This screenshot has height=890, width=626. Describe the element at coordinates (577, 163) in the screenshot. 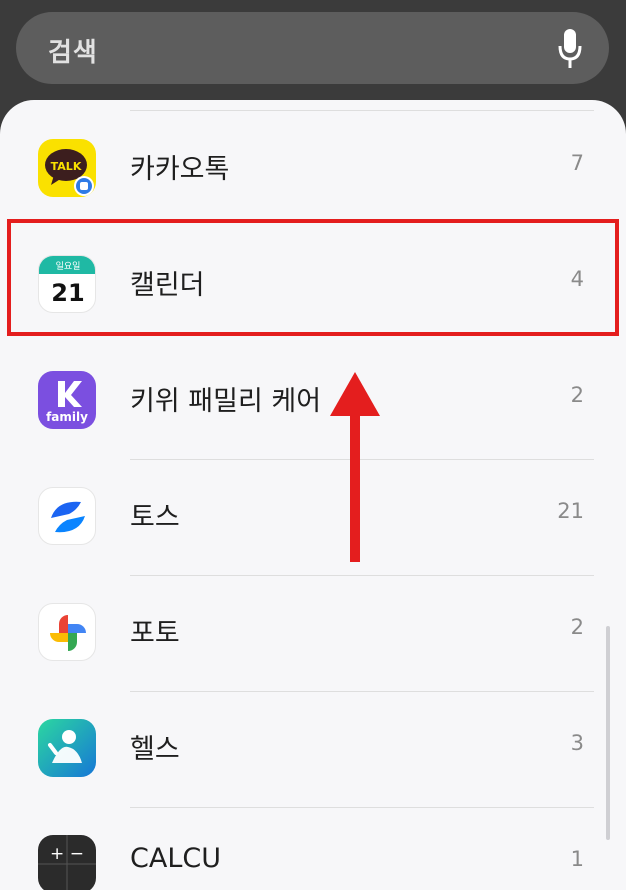

I see `notification-count: 7` at that location.